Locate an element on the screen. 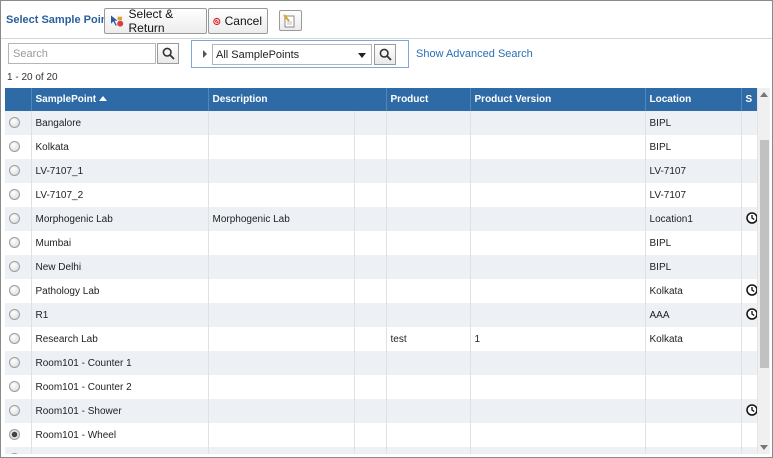 This screenshot has width=773, height=458. column-header-description: Description is located at coordinates (297, 99).